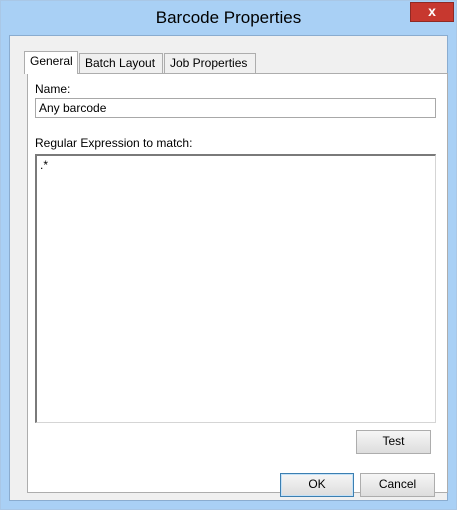 This screenshot has height=510, width=457. What do you see at coordinates (393, 442) in the screenshot?
I see `test-button: Test` at bounding box center [393, 442].